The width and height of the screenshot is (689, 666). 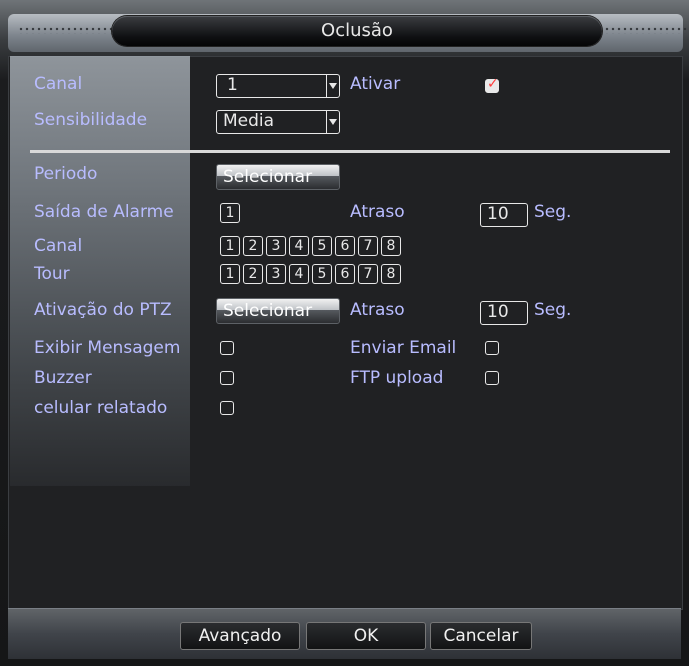 I want to click on tour-channel-button-7: 7, so click(x=368, y=274).